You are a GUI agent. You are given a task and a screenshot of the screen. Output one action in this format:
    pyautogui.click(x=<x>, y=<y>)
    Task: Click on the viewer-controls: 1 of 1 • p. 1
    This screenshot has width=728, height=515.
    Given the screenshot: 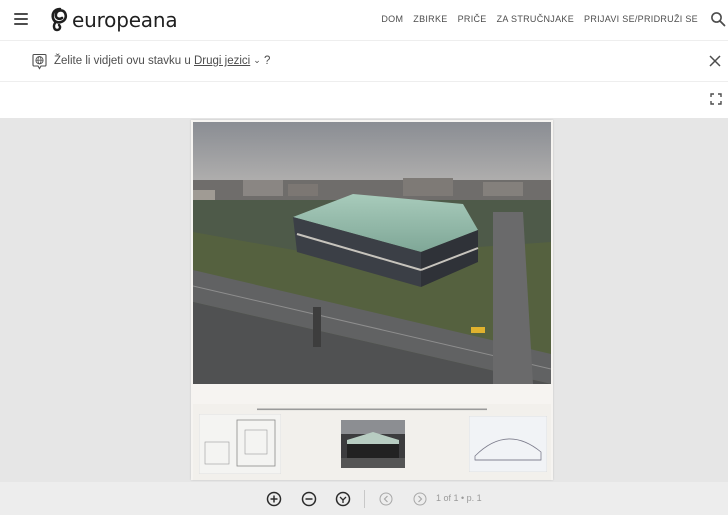 What is the action you would take?
    pyautogui.click(x=364, y=498)
    